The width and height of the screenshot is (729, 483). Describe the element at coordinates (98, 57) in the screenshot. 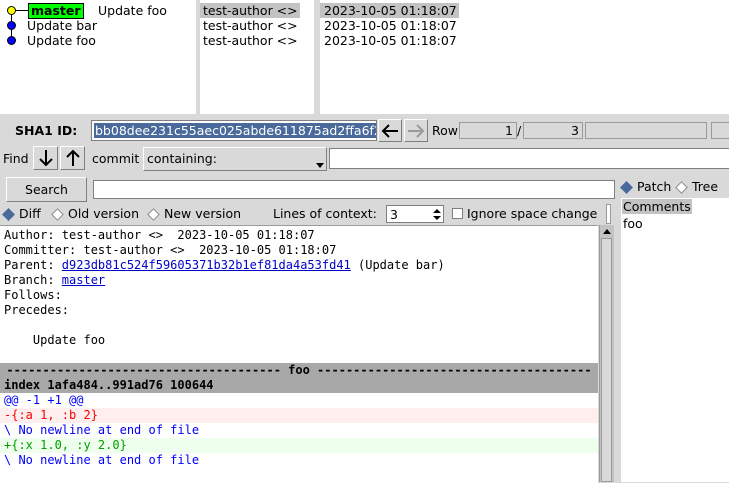

I see `commit-message-pane: master Update foo Update bar Update foo` at that location.